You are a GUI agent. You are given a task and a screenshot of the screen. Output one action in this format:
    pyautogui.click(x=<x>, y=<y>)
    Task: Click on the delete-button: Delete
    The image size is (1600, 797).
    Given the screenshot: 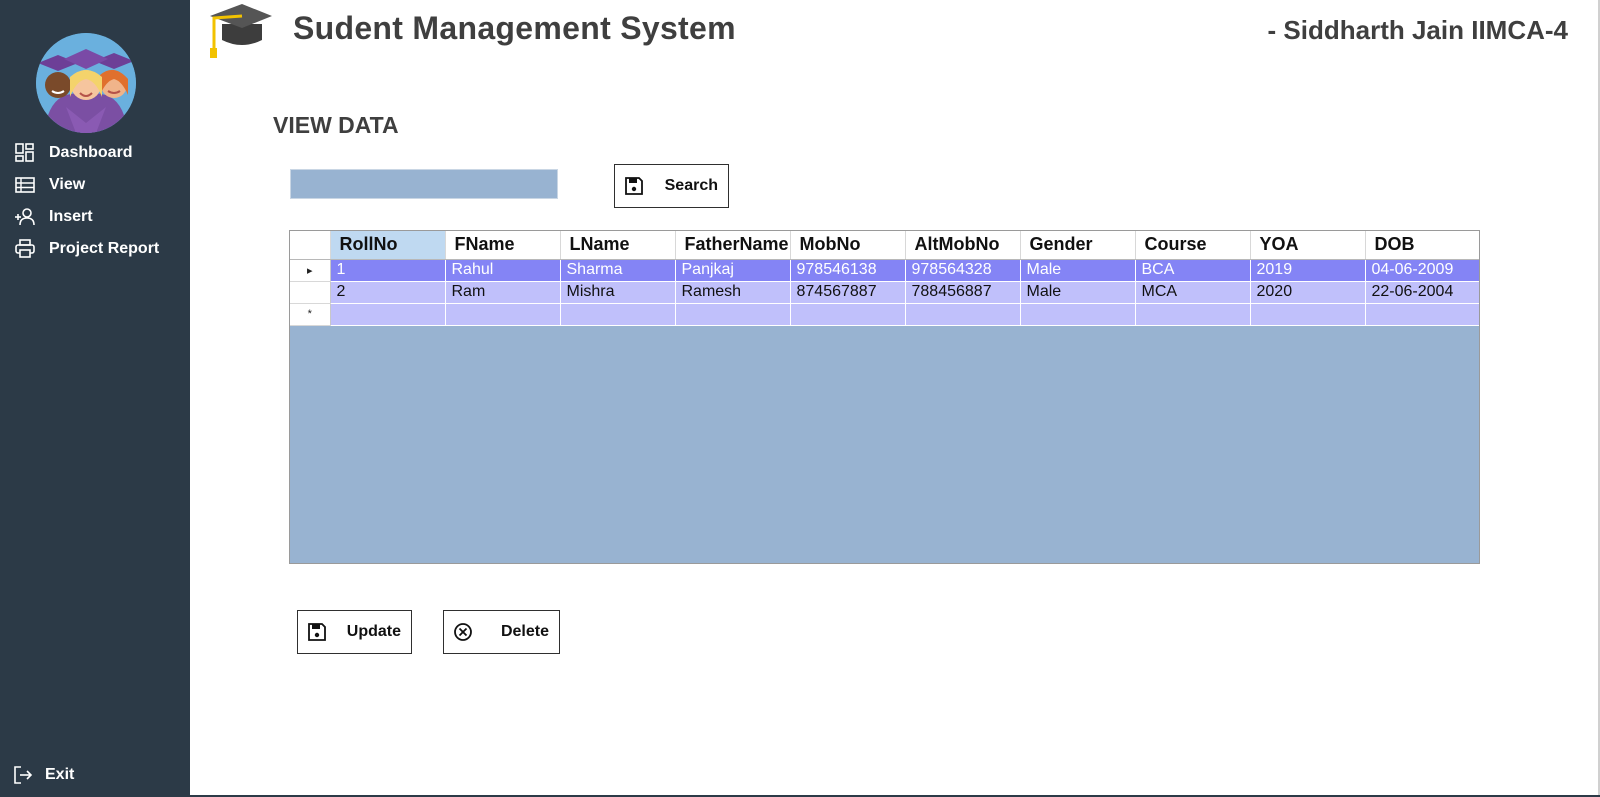 What is the action you would take?
    pyautogui.click(x=501, y=632)
    